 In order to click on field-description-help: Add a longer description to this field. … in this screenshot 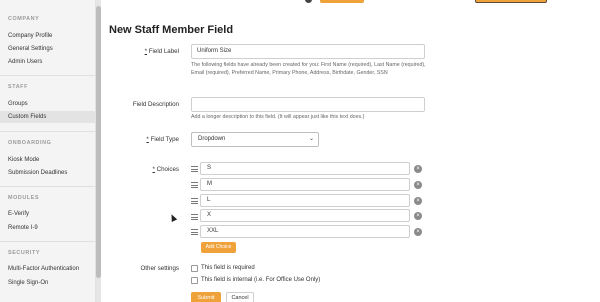, I will do `click(278, 117)`.